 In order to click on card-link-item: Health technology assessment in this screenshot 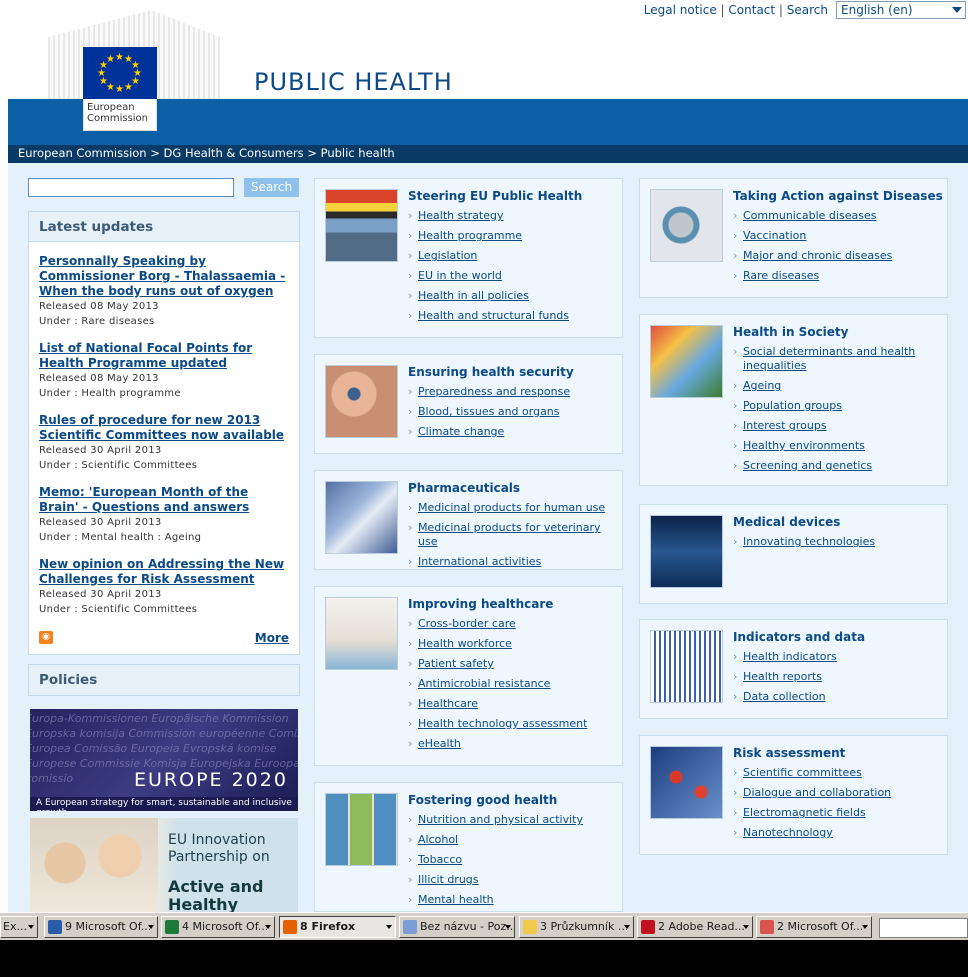, I will do `click(511, 724)`.